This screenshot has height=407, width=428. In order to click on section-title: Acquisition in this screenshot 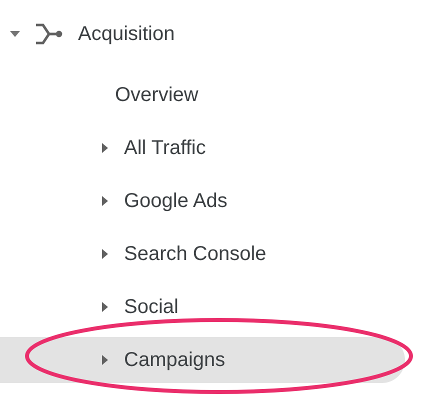, I will do `click(126, 34)`.